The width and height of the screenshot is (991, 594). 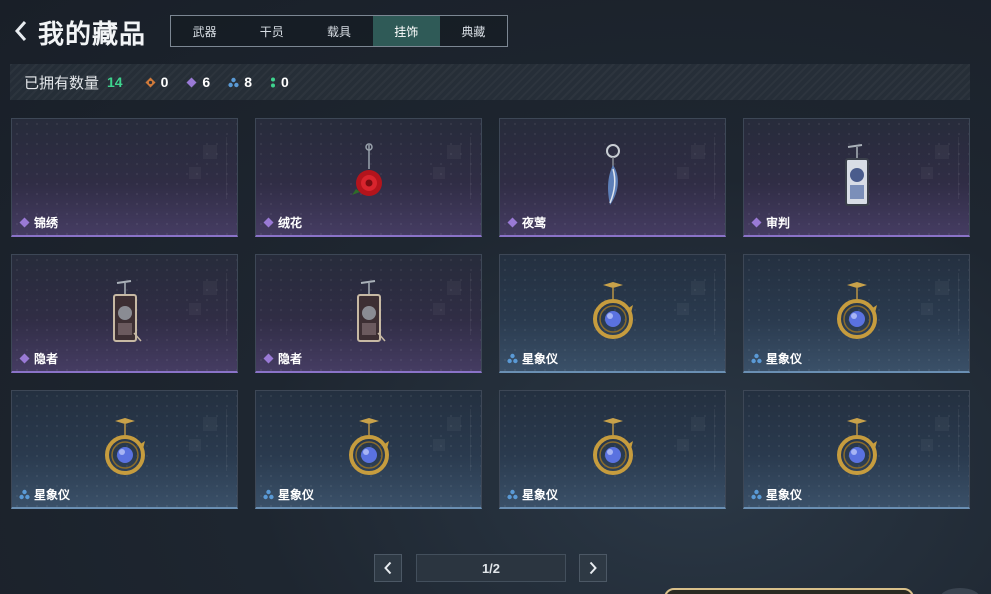 I want to click on page-title: 我的藏品, so click(x=92, y=34).